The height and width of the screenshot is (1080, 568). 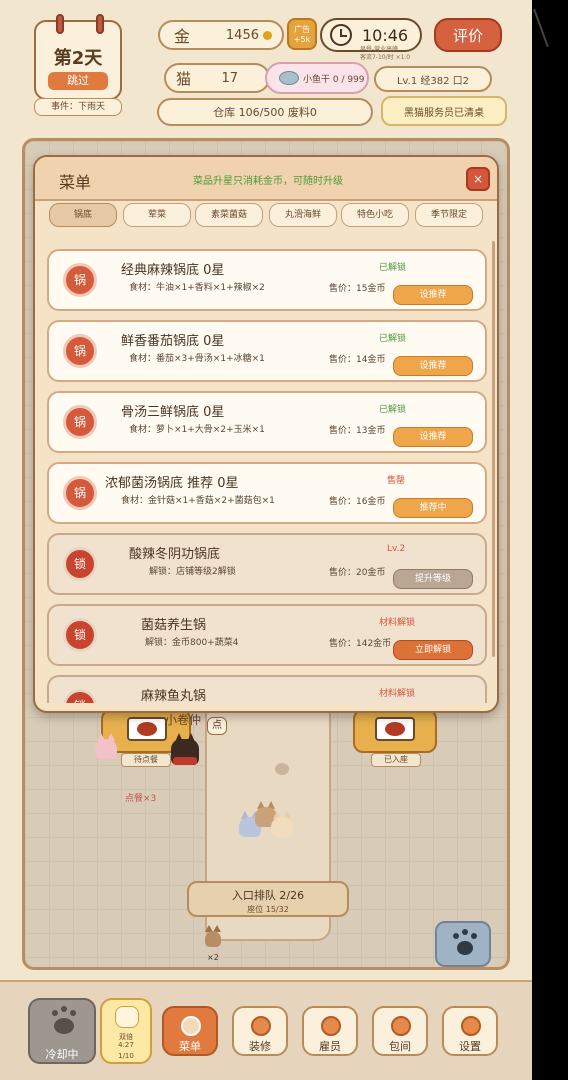 I want to click on item-desc: 解锁：金币800+蔬菜4, so click(x=192, y=643).